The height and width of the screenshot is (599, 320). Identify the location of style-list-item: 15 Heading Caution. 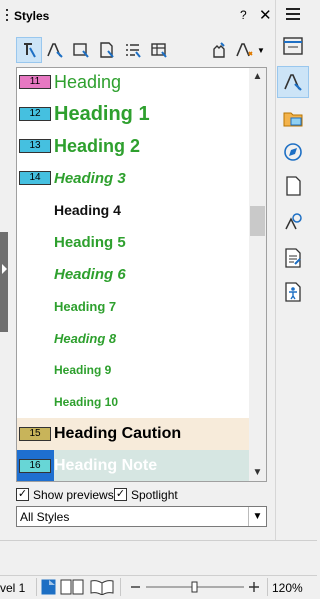
(133, 434).